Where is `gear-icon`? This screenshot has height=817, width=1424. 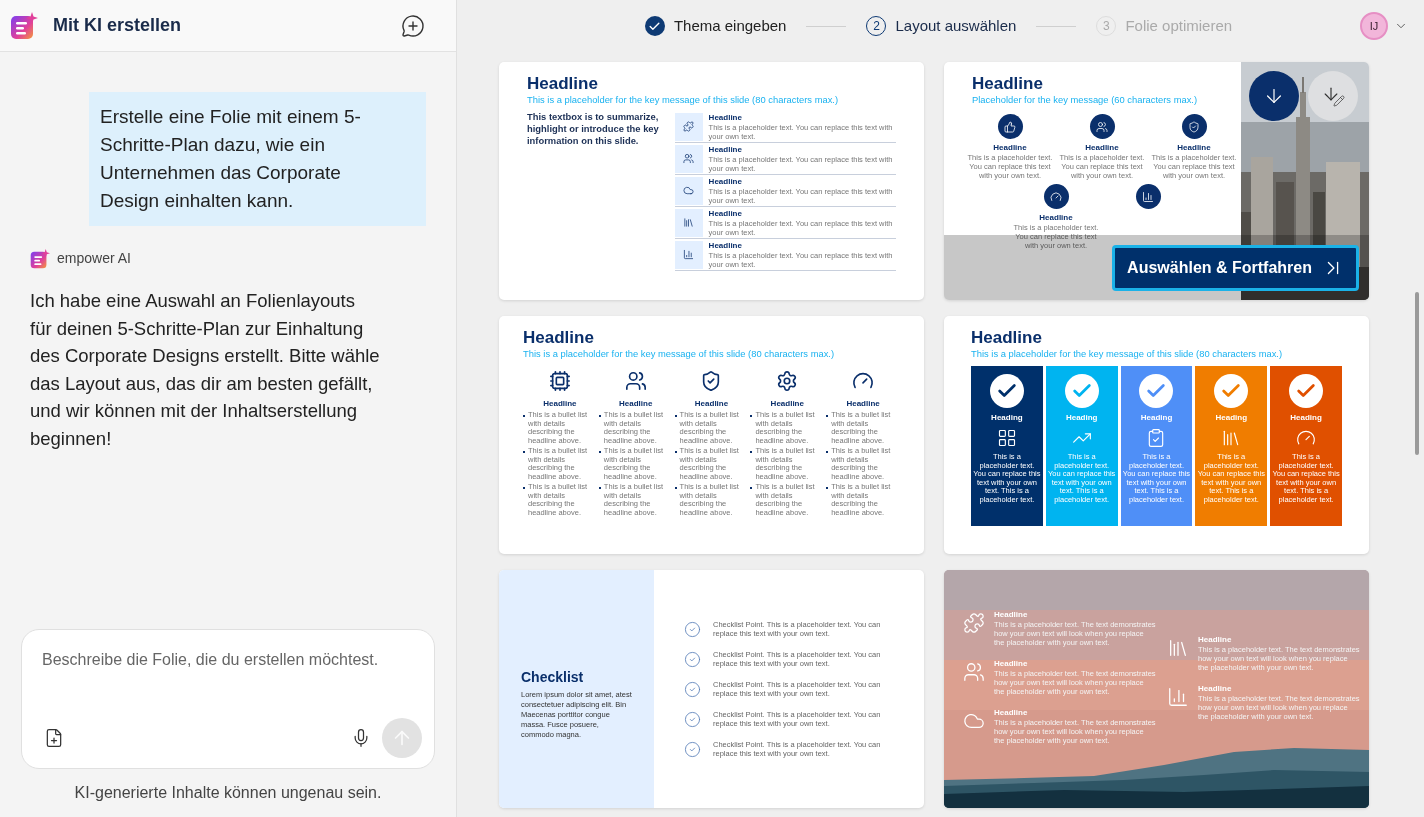
gear-icon is located at coordinates (787, 381).